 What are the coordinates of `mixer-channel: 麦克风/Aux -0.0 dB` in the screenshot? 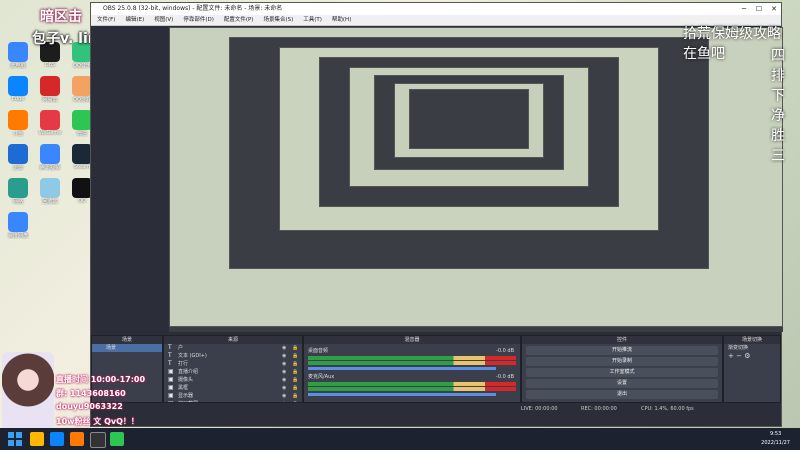 It's located at (412, 385).